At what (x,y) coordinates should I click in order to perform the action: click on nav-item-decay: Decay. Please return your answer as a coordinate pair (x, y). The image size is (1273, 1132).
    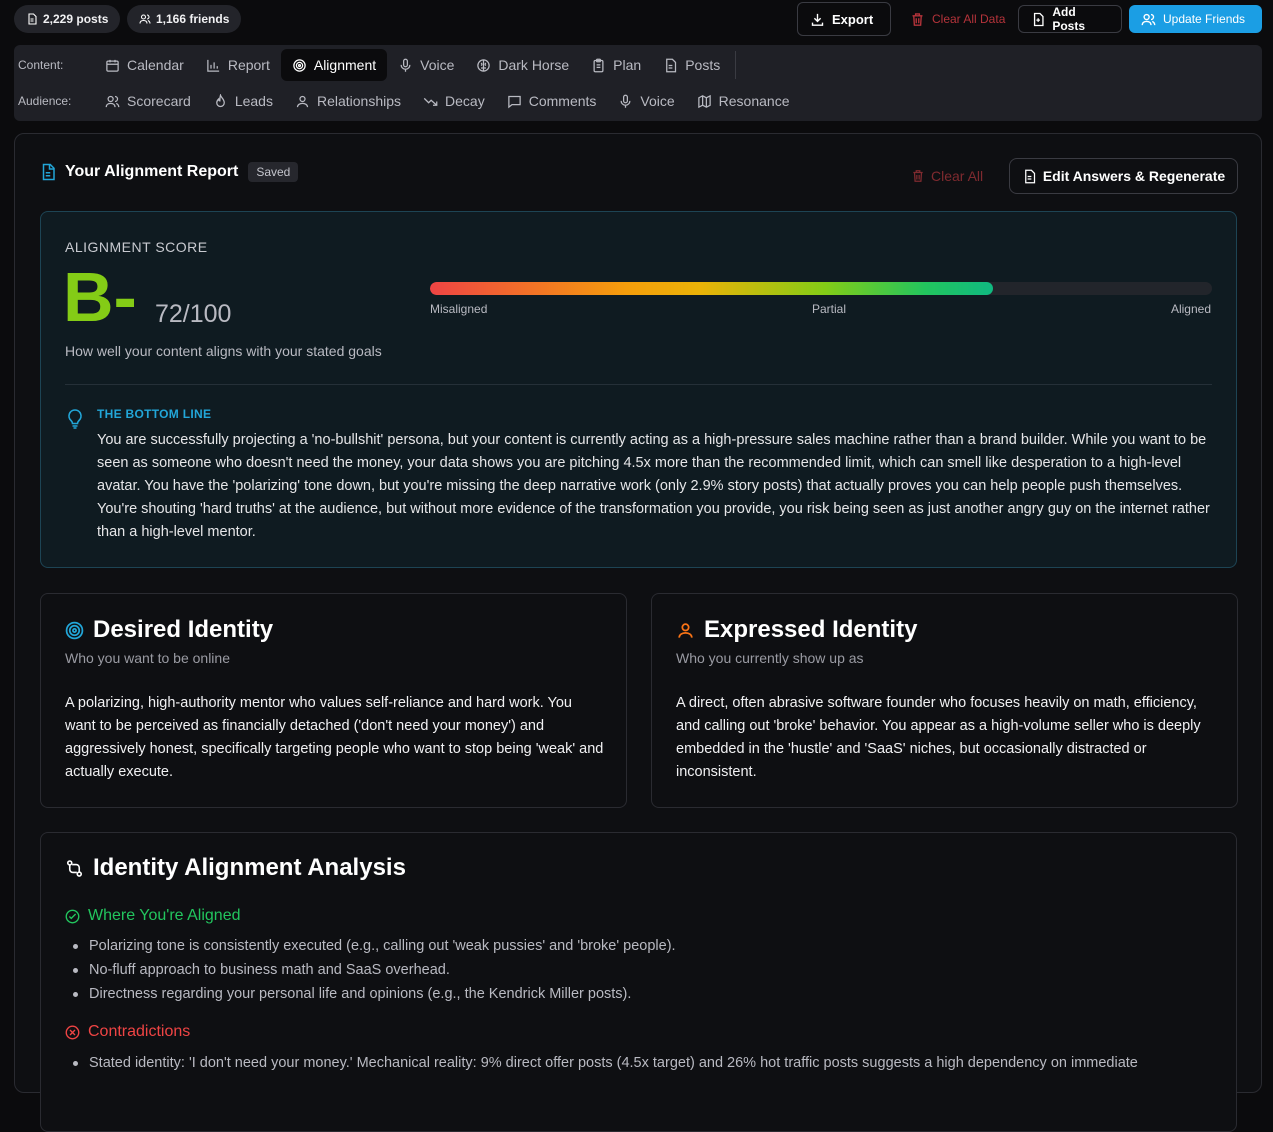
    Looking at the image, I should click on (454, 101).